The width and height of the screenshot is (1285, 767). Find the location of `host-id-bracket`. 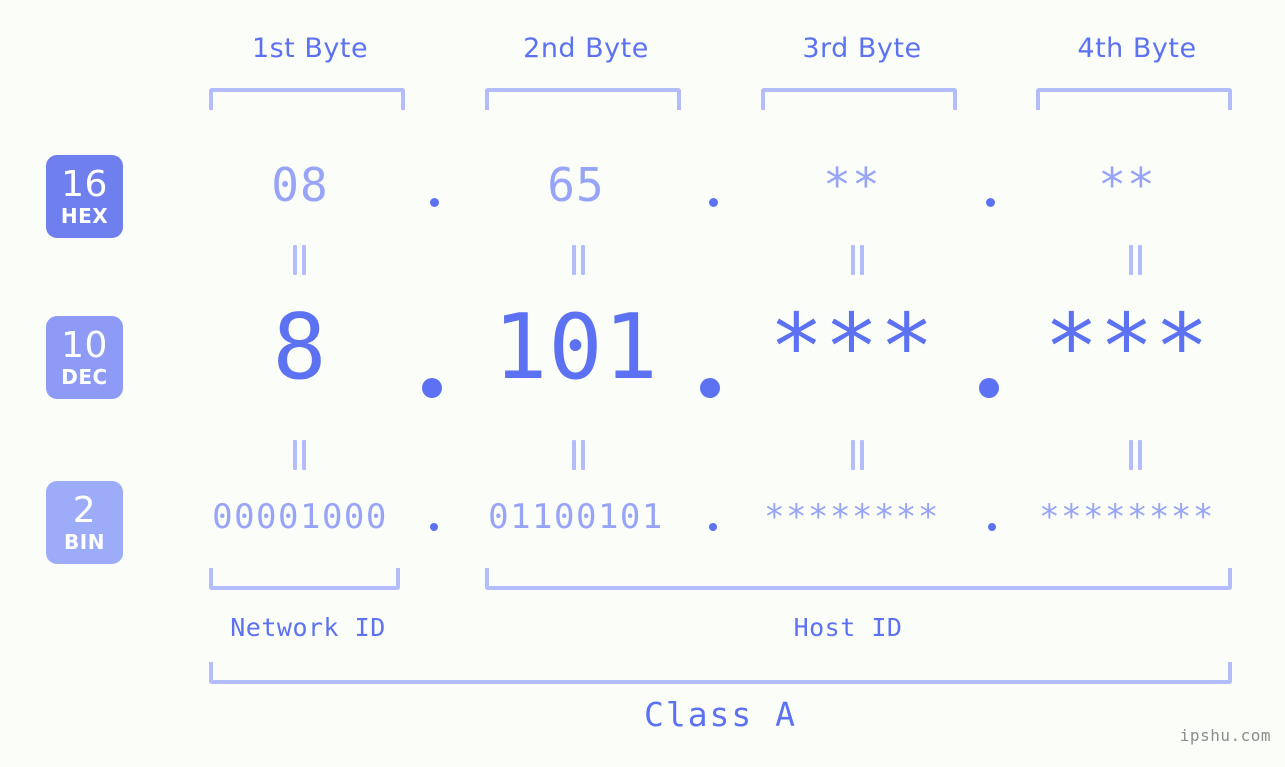

host-id-bracket is located at coordinates (858, 579).